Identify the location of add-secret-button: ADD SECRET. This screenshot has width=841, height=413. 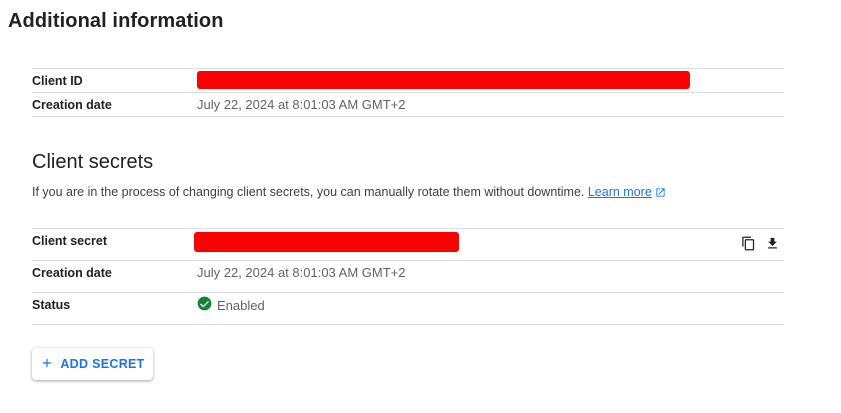
(92, 364).